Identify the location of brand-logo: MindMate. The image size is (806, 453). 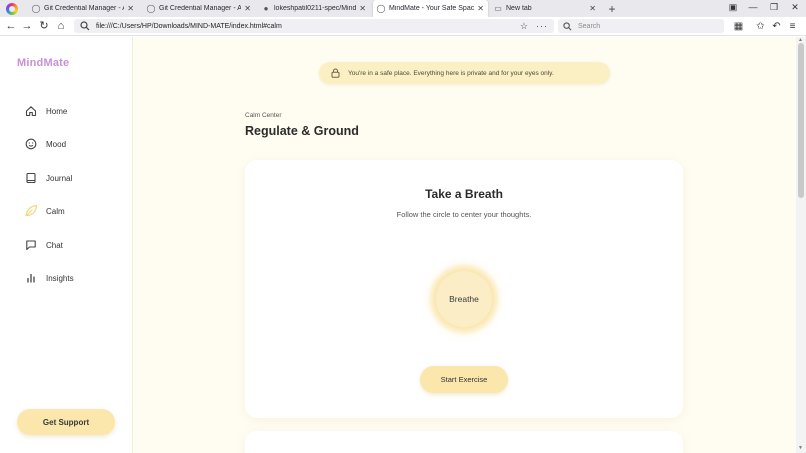
(43, 63).